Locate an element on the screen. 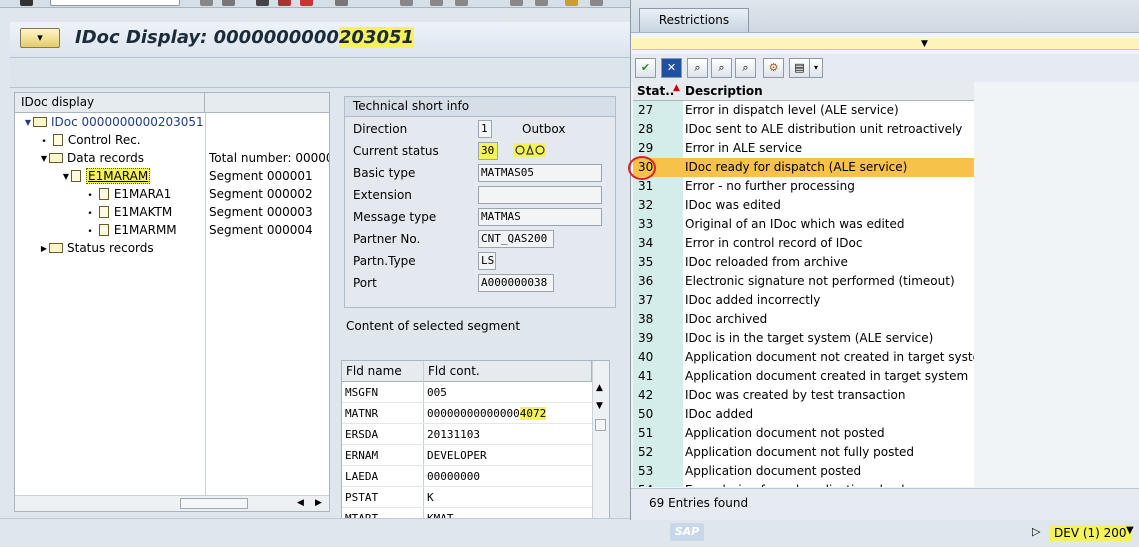 This screenshot has height=547, width=1139. segment-vertical-scrollbar: ▲ ▼ is located at coordinates (600, 440).